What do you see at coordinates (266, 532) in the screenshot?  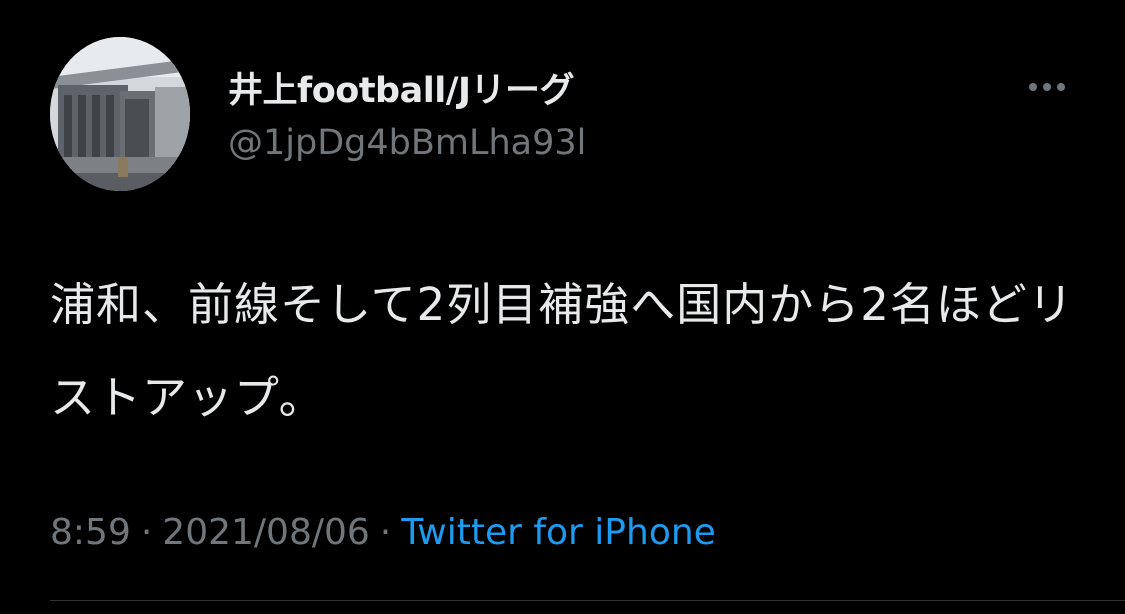 I see `tweet-date: 2021/08/06` at bounding box center [266, 532].